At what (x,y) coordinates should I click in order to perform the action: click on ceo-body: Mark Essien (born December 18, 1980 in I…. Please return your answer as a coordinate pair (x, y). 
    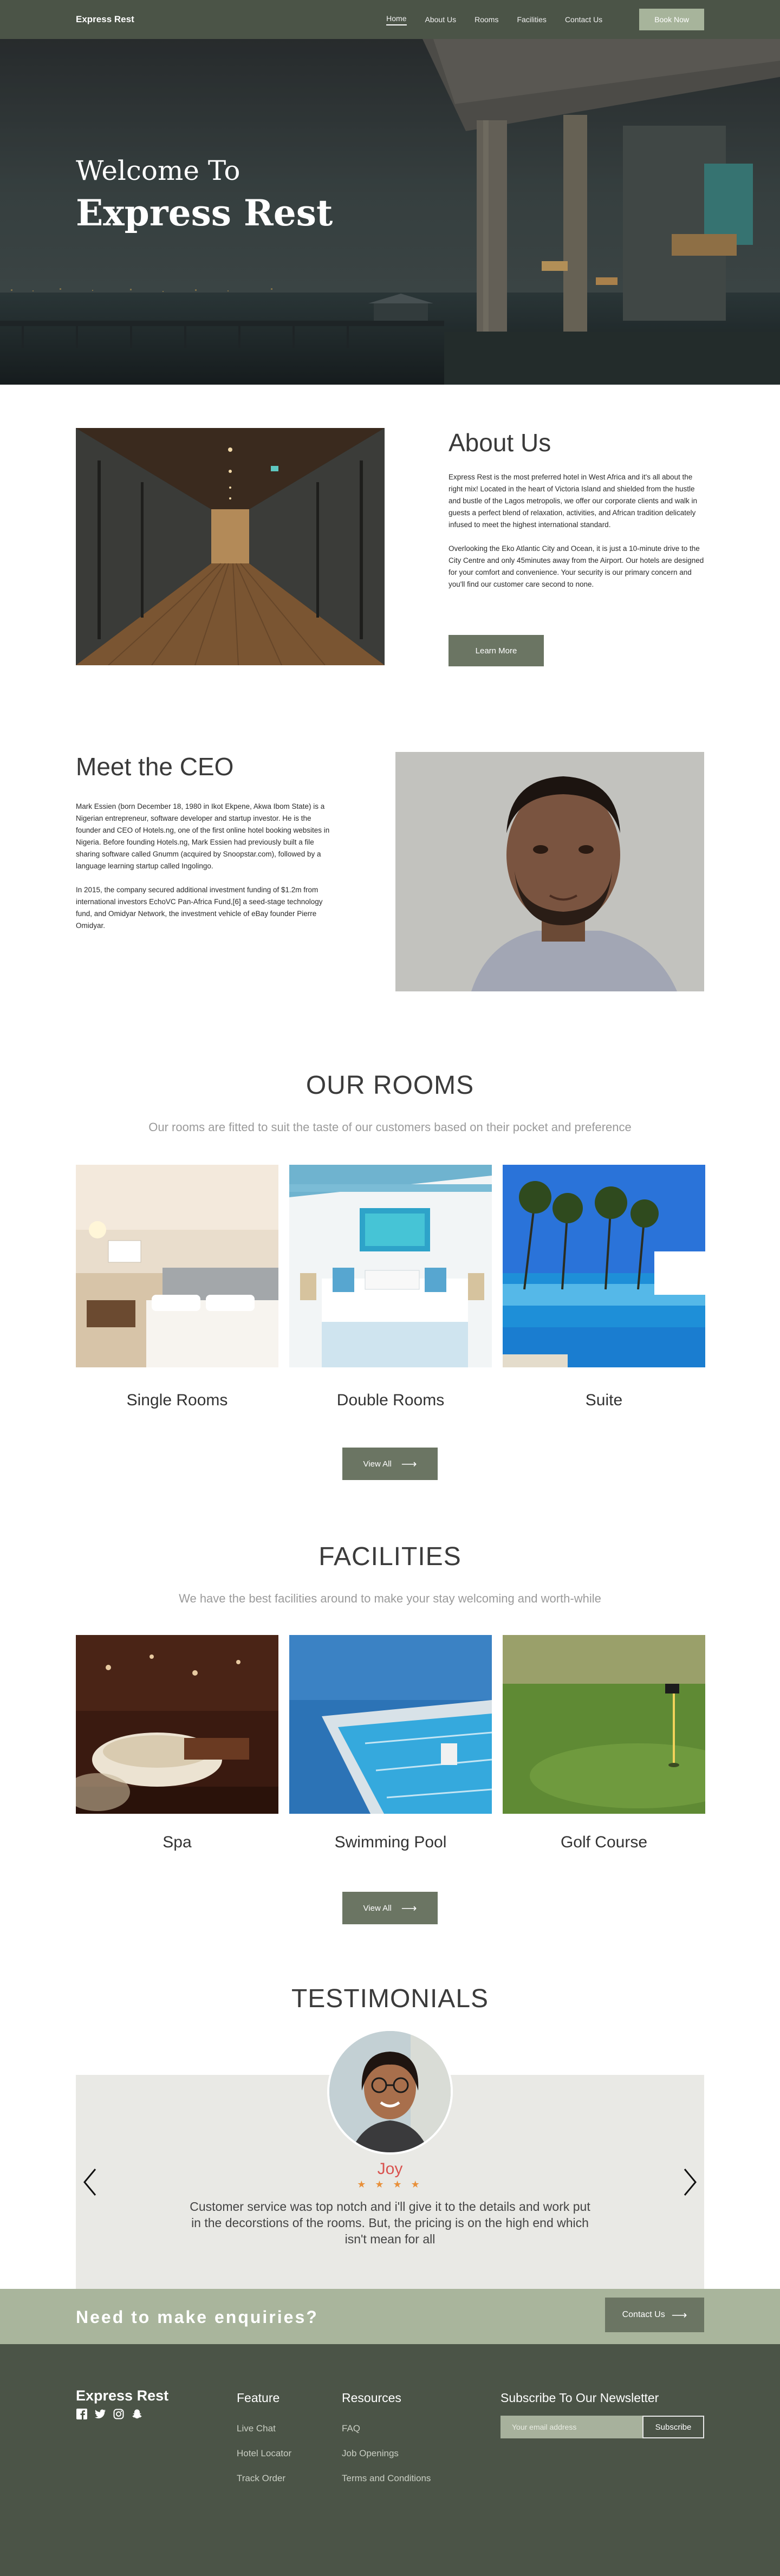
    Looking at the image, I should click on (206, 872).